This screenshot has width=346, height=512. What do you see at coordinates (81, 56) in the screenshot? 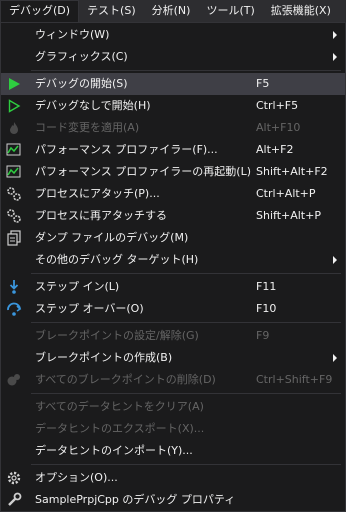
I see `menu-item-label: グラフィックス(C)` at bounding box center [81, 56].